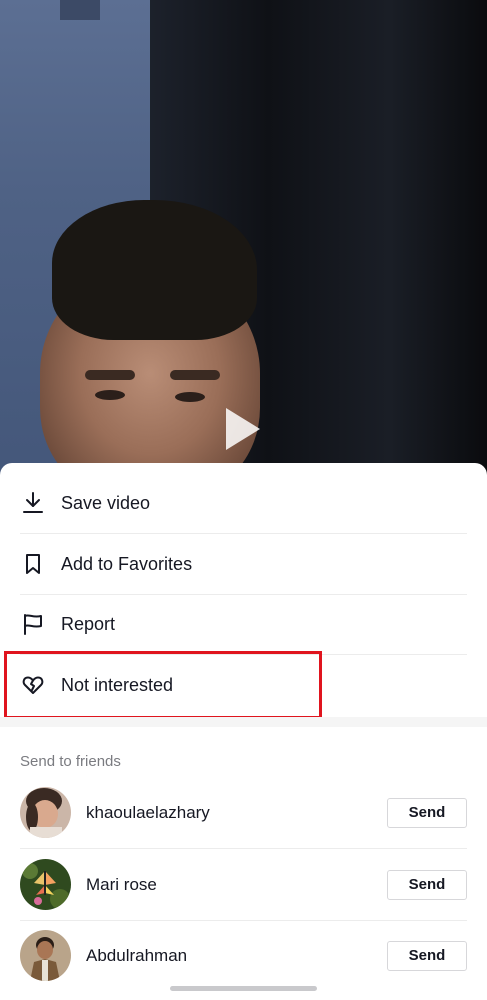  I want to click on friend-row: Mari rose Send, so click(243, 885).